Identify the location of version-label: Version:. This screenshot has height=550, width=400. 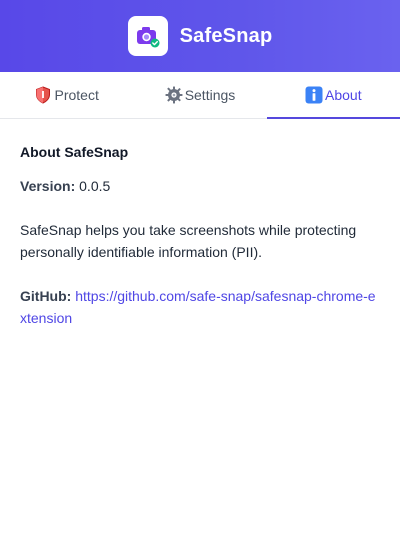
(48, 186).